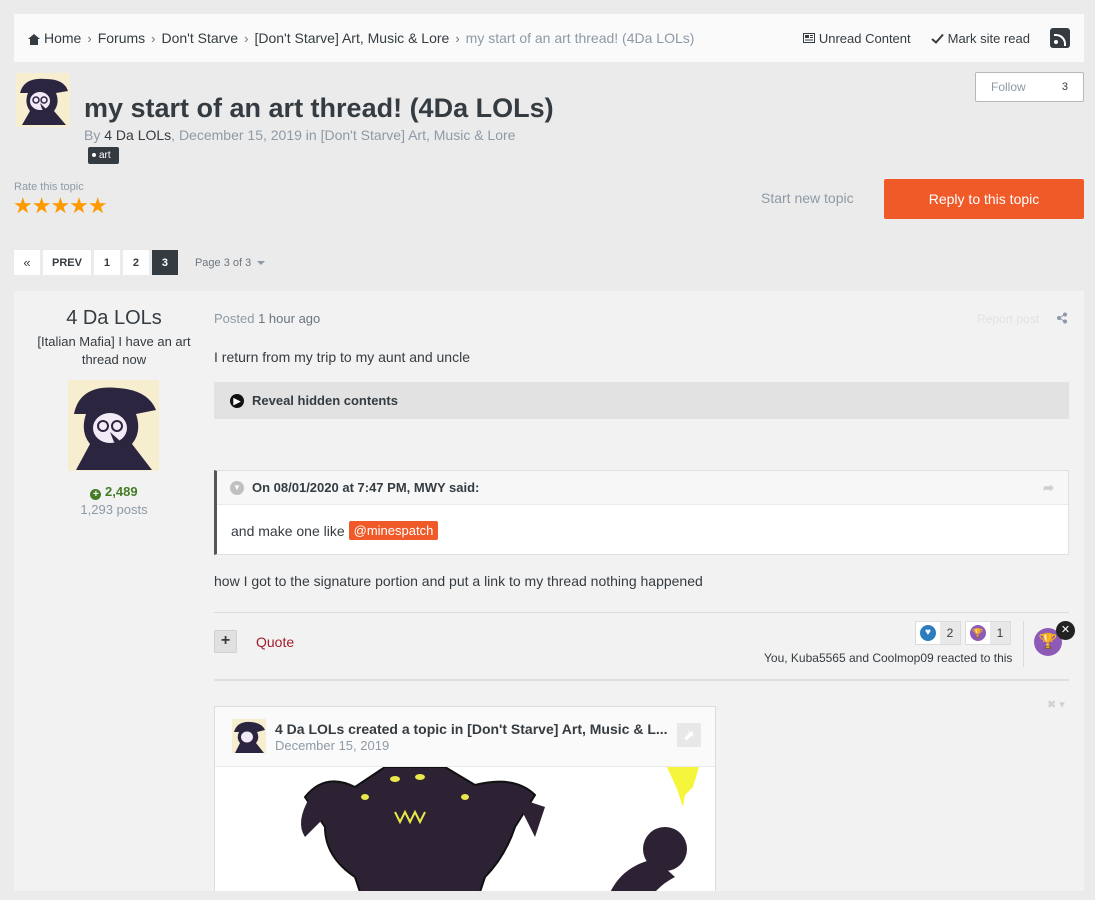  Describe the element at coordinates (113, 425) in the screenshot. I see `post-author-avatar` at that location.